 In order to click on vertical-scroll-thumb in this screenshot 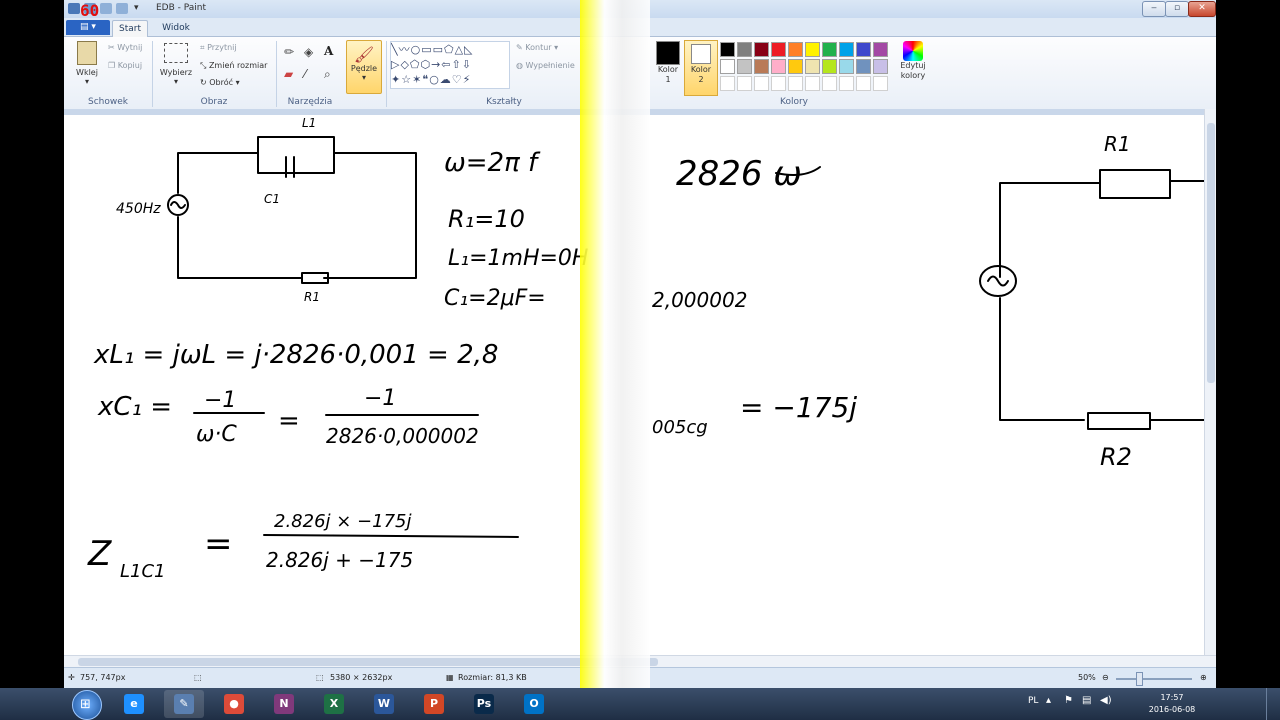, I will do `click(1211, 253)`.